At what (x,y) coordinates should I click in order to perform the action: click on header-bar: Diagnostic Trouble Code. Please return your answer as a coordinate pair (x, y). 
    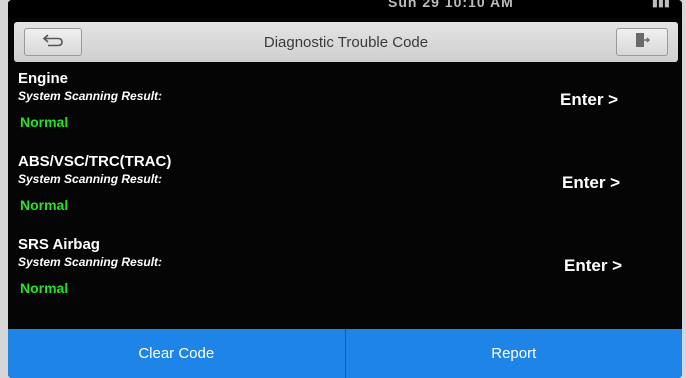
    Looking at the image, I should click on (346, 42).